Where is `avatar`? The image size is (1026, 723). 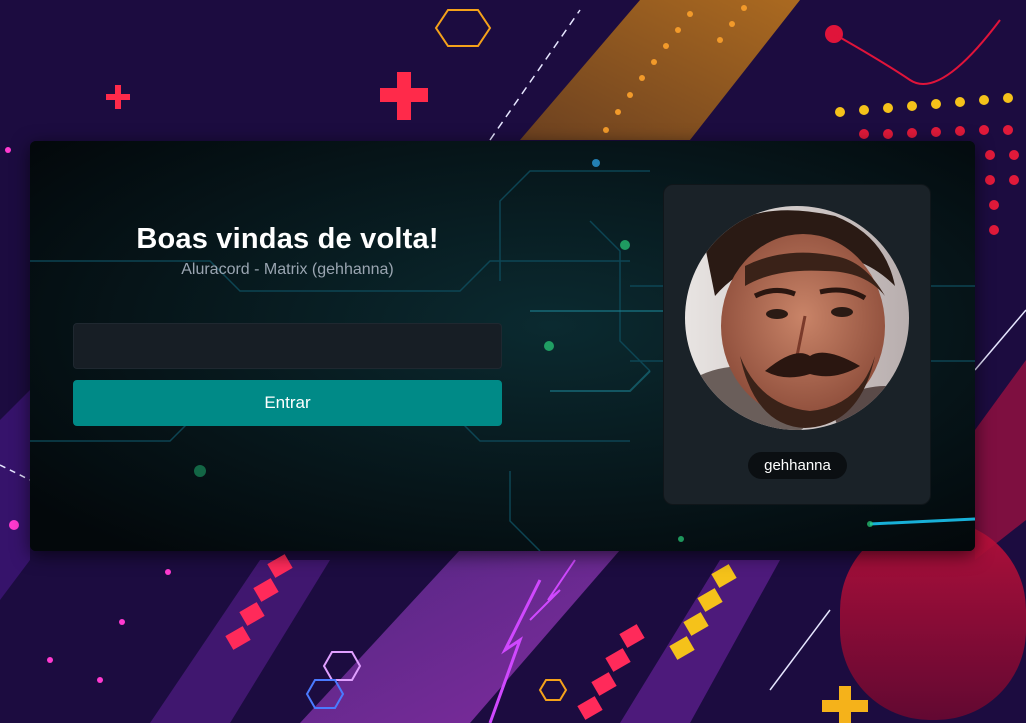 avatar is located at coordinates (797, 318).